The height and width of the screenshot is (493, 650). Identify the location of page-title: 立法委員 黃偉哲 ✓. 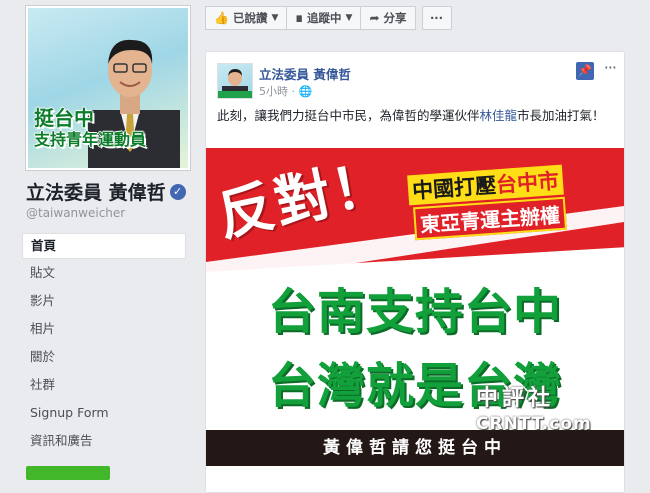
(106, 191).